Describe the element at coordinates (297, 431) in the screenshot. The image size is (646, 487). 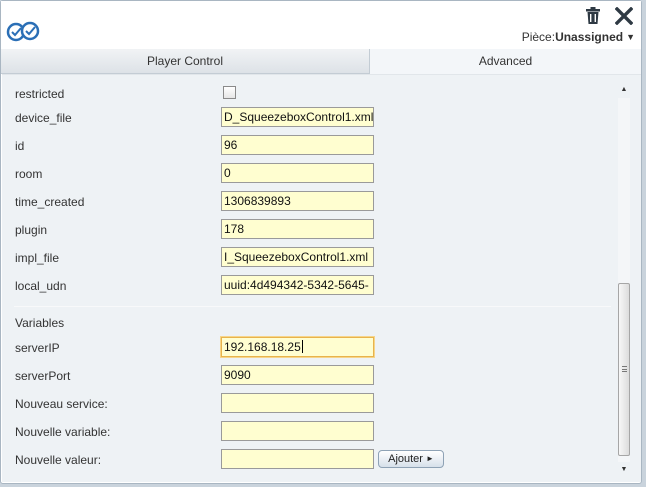
I see `new-variable-input` at that location.